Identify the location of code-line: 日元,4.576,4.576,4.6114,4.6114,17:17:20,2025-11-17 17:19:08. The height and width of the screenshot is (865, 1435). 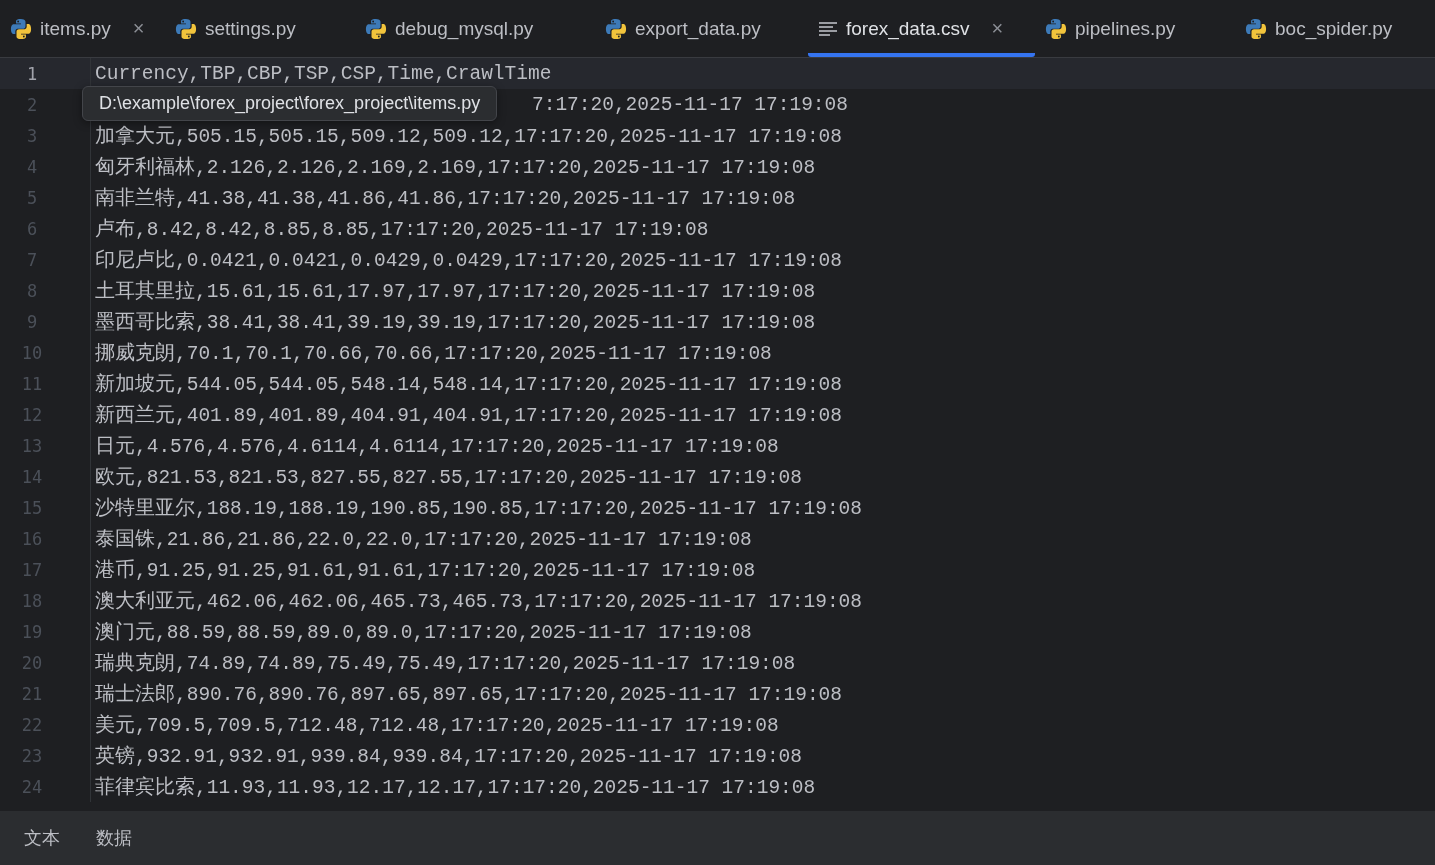
(437, 447).